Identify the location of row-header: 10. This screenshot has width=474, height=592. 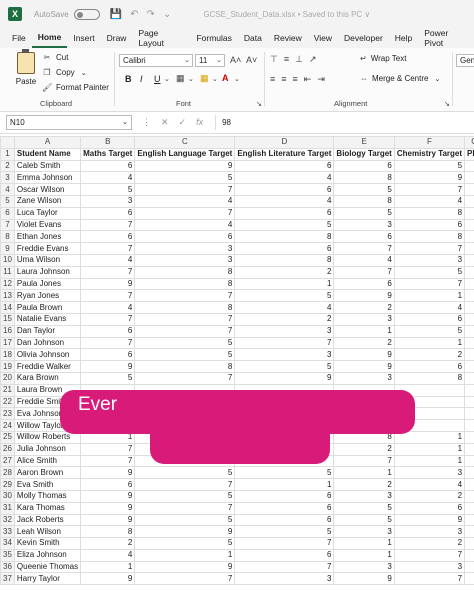
(7, 260).